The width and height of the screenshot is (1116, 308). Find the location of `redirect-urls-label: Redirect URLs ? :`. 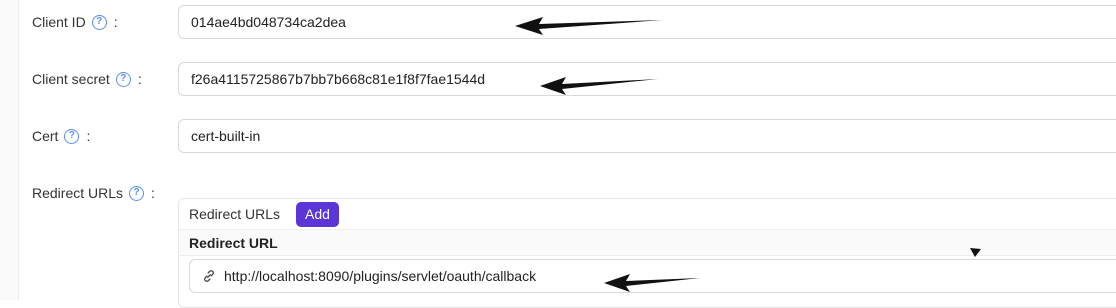

redirect-urls-label: Redirect URLs ? : is located at coordinates (93, 193).